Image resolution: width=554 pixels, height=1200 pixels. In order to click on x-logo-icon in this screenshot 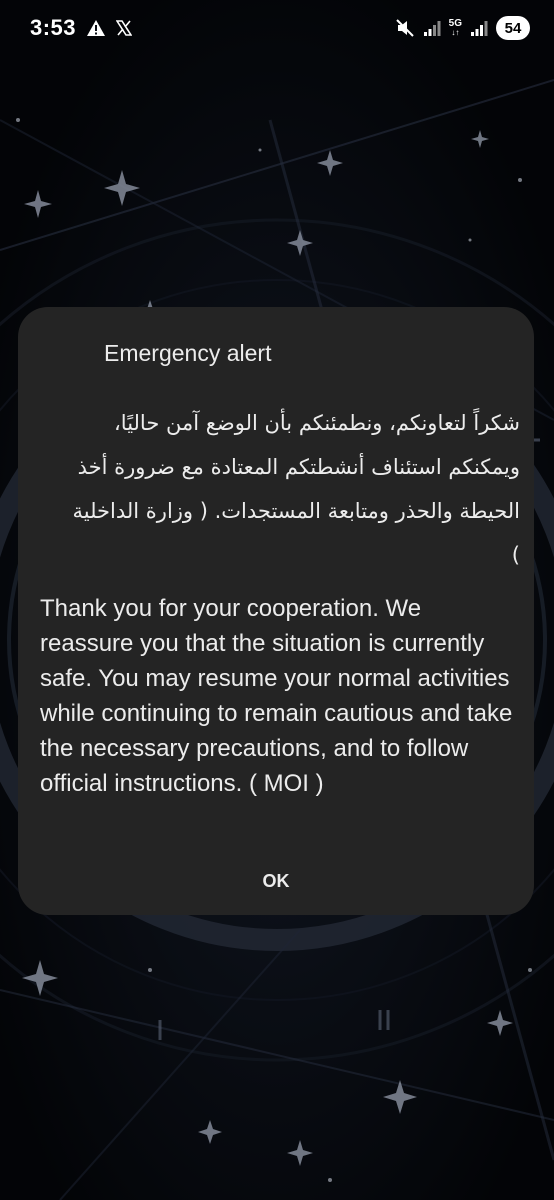, I will do `click(124, 28)`.